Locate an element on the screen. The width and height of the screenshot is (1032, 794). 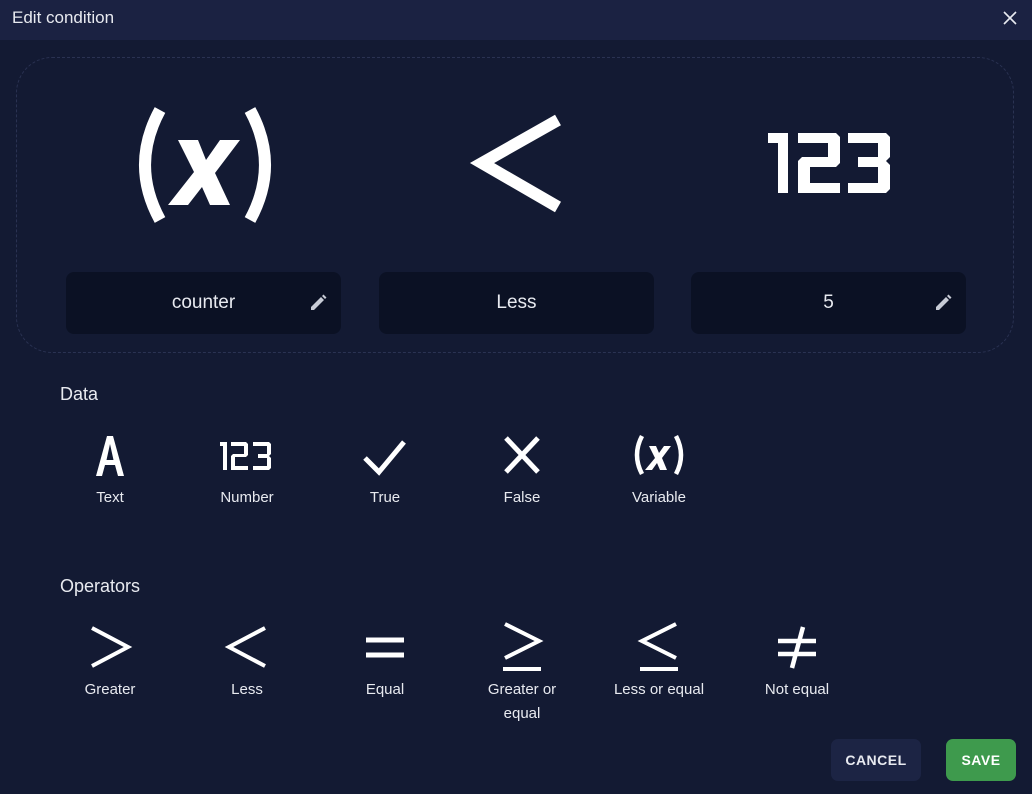
less-icon is located at coordinates (245, 647).